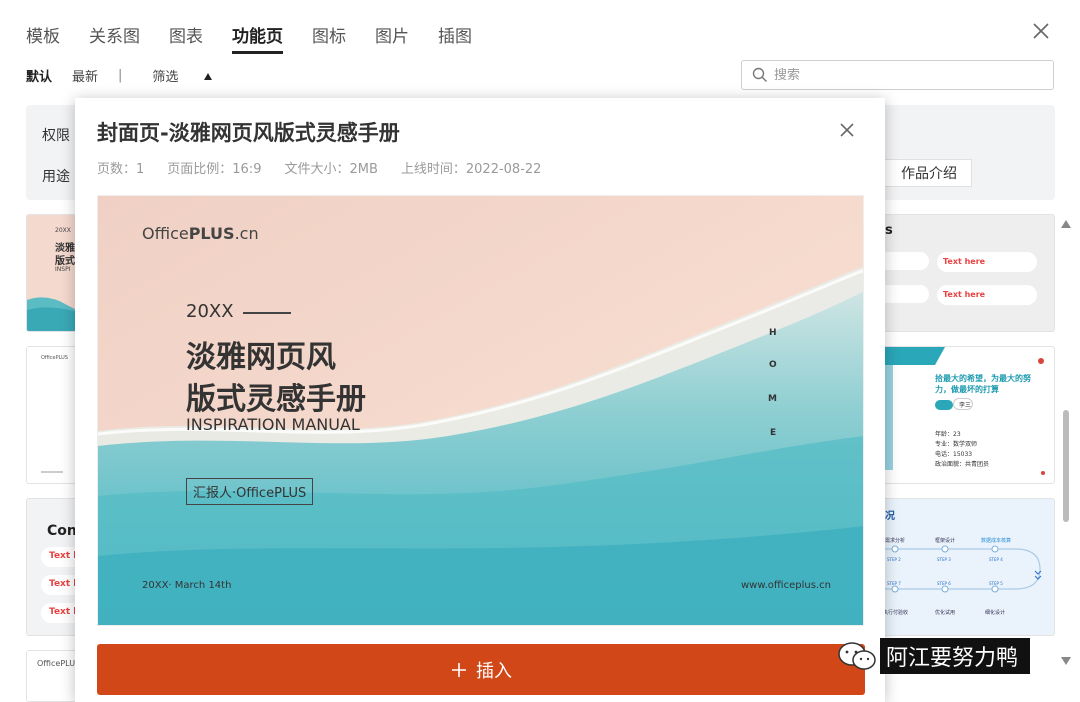  What do you see at coordinates (52, 472) in the screenshot?
I see `card-line` at bounding box center [52, 472].